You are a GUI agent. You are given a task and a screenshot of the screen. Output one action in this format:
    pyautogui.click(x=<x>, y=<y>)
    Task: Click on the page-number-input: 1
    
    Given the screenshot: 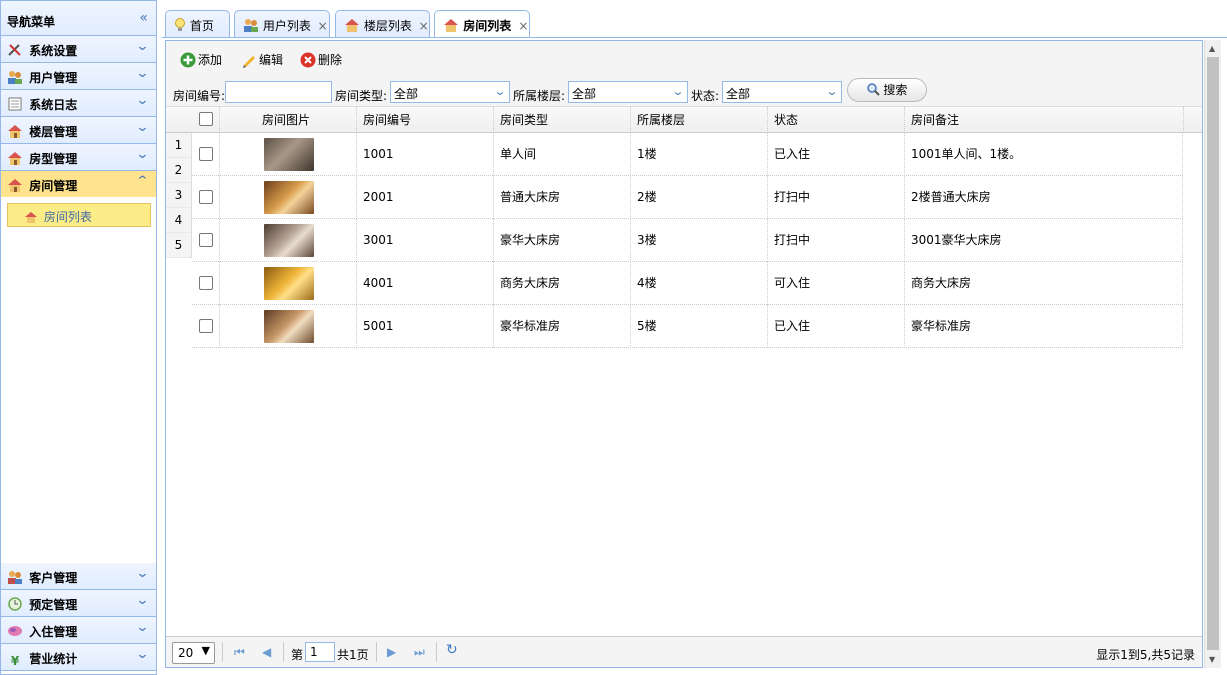 What is the action you would take?
    pyautogui.click(x=320, y=652)
    